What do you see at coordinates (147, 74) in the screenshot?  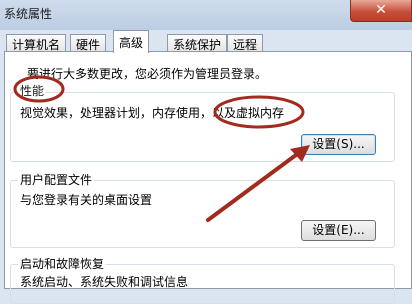 I see `admin-notice: 要进行大多数更改，您必须作为管理员登录。` at bounding box center [147, 74].